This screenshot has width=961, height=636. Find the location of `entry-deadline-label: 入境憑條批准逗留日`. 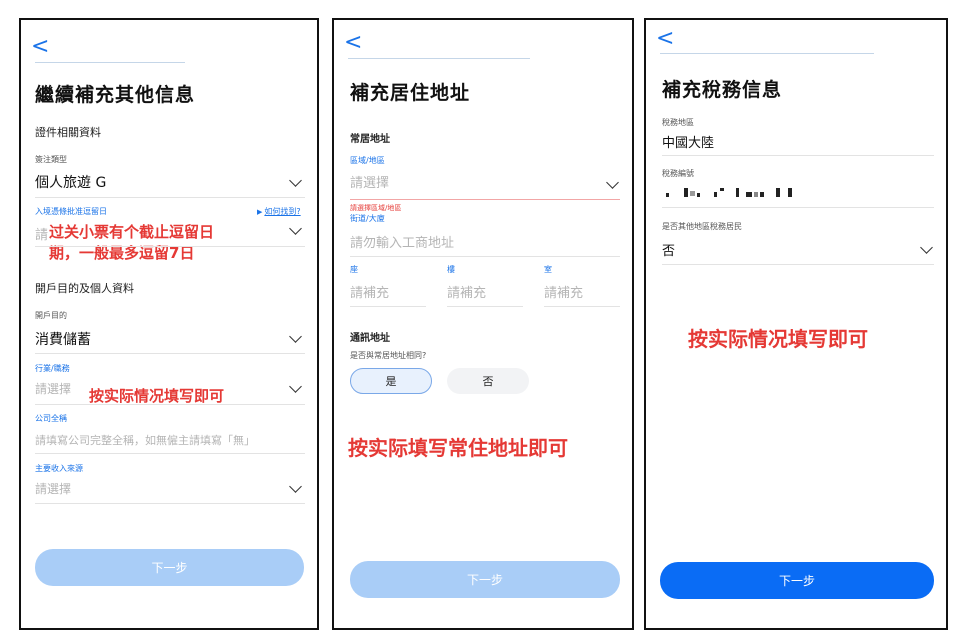

entry-deadline-label: 入境憑條批准逗留日 is located at coordinates (71, 211).